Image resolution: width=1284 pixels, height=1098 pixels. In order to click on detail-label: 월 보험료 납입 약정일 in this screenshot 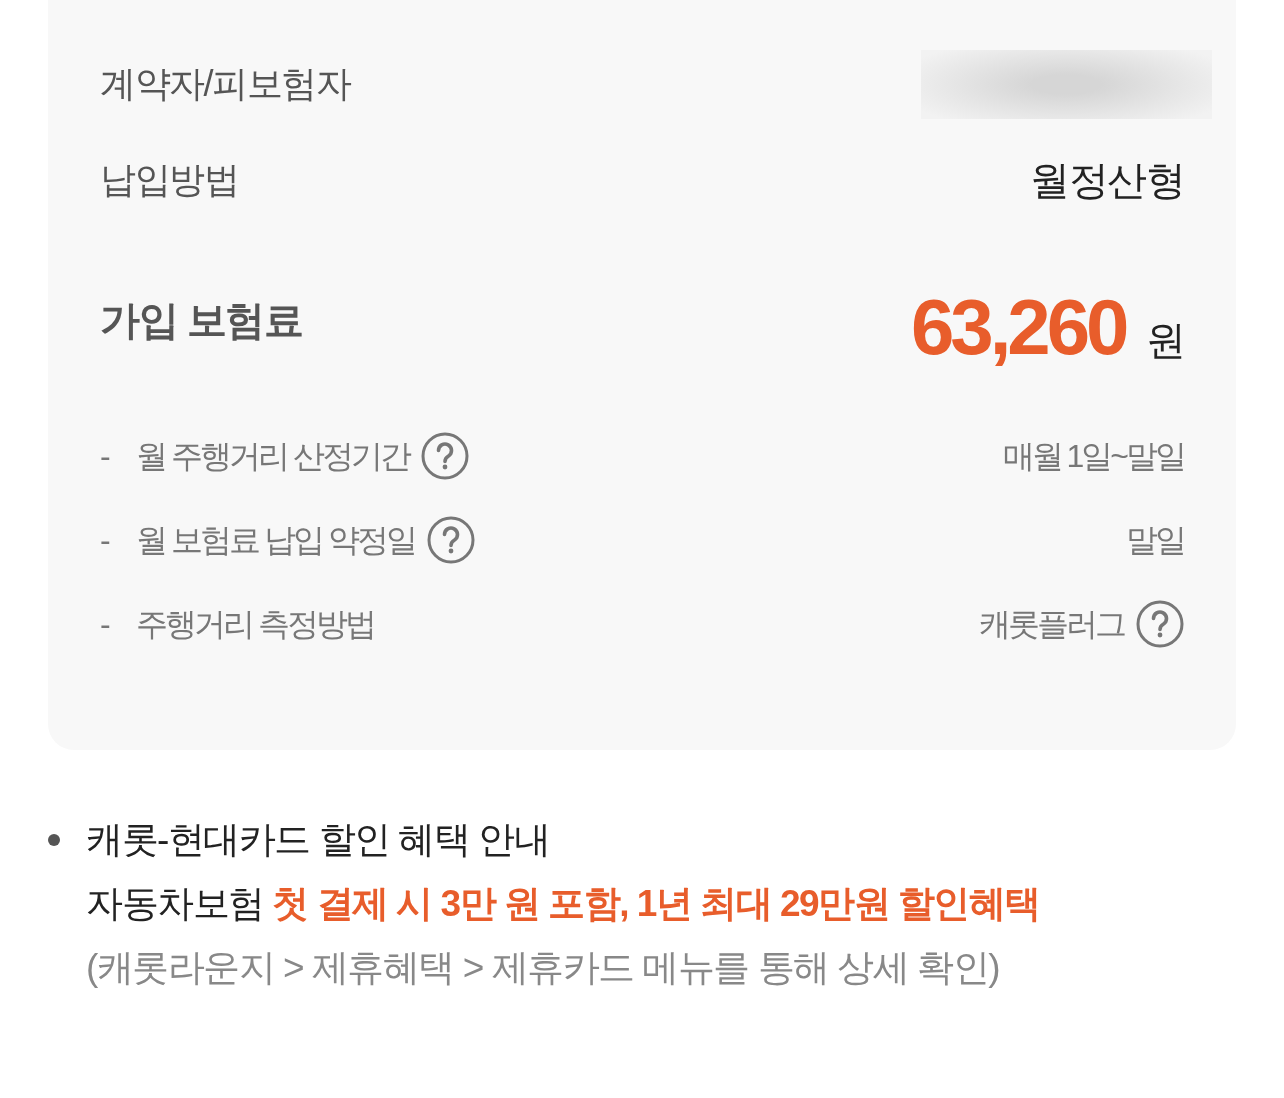, I will do `click(275, 540)`.